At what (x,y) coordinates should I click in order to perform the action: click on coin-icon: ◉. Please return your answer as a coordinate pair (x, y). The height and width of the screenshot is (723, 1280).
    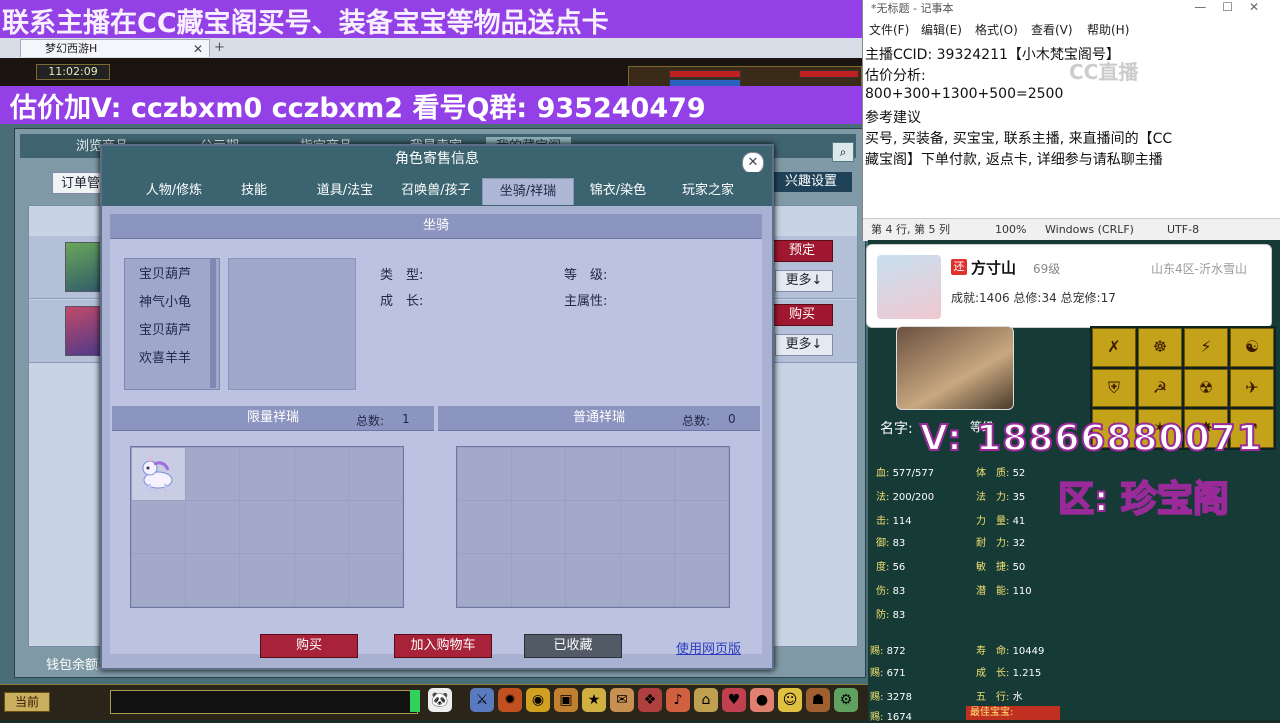
    Looking at the image, I should click on (538, 700).